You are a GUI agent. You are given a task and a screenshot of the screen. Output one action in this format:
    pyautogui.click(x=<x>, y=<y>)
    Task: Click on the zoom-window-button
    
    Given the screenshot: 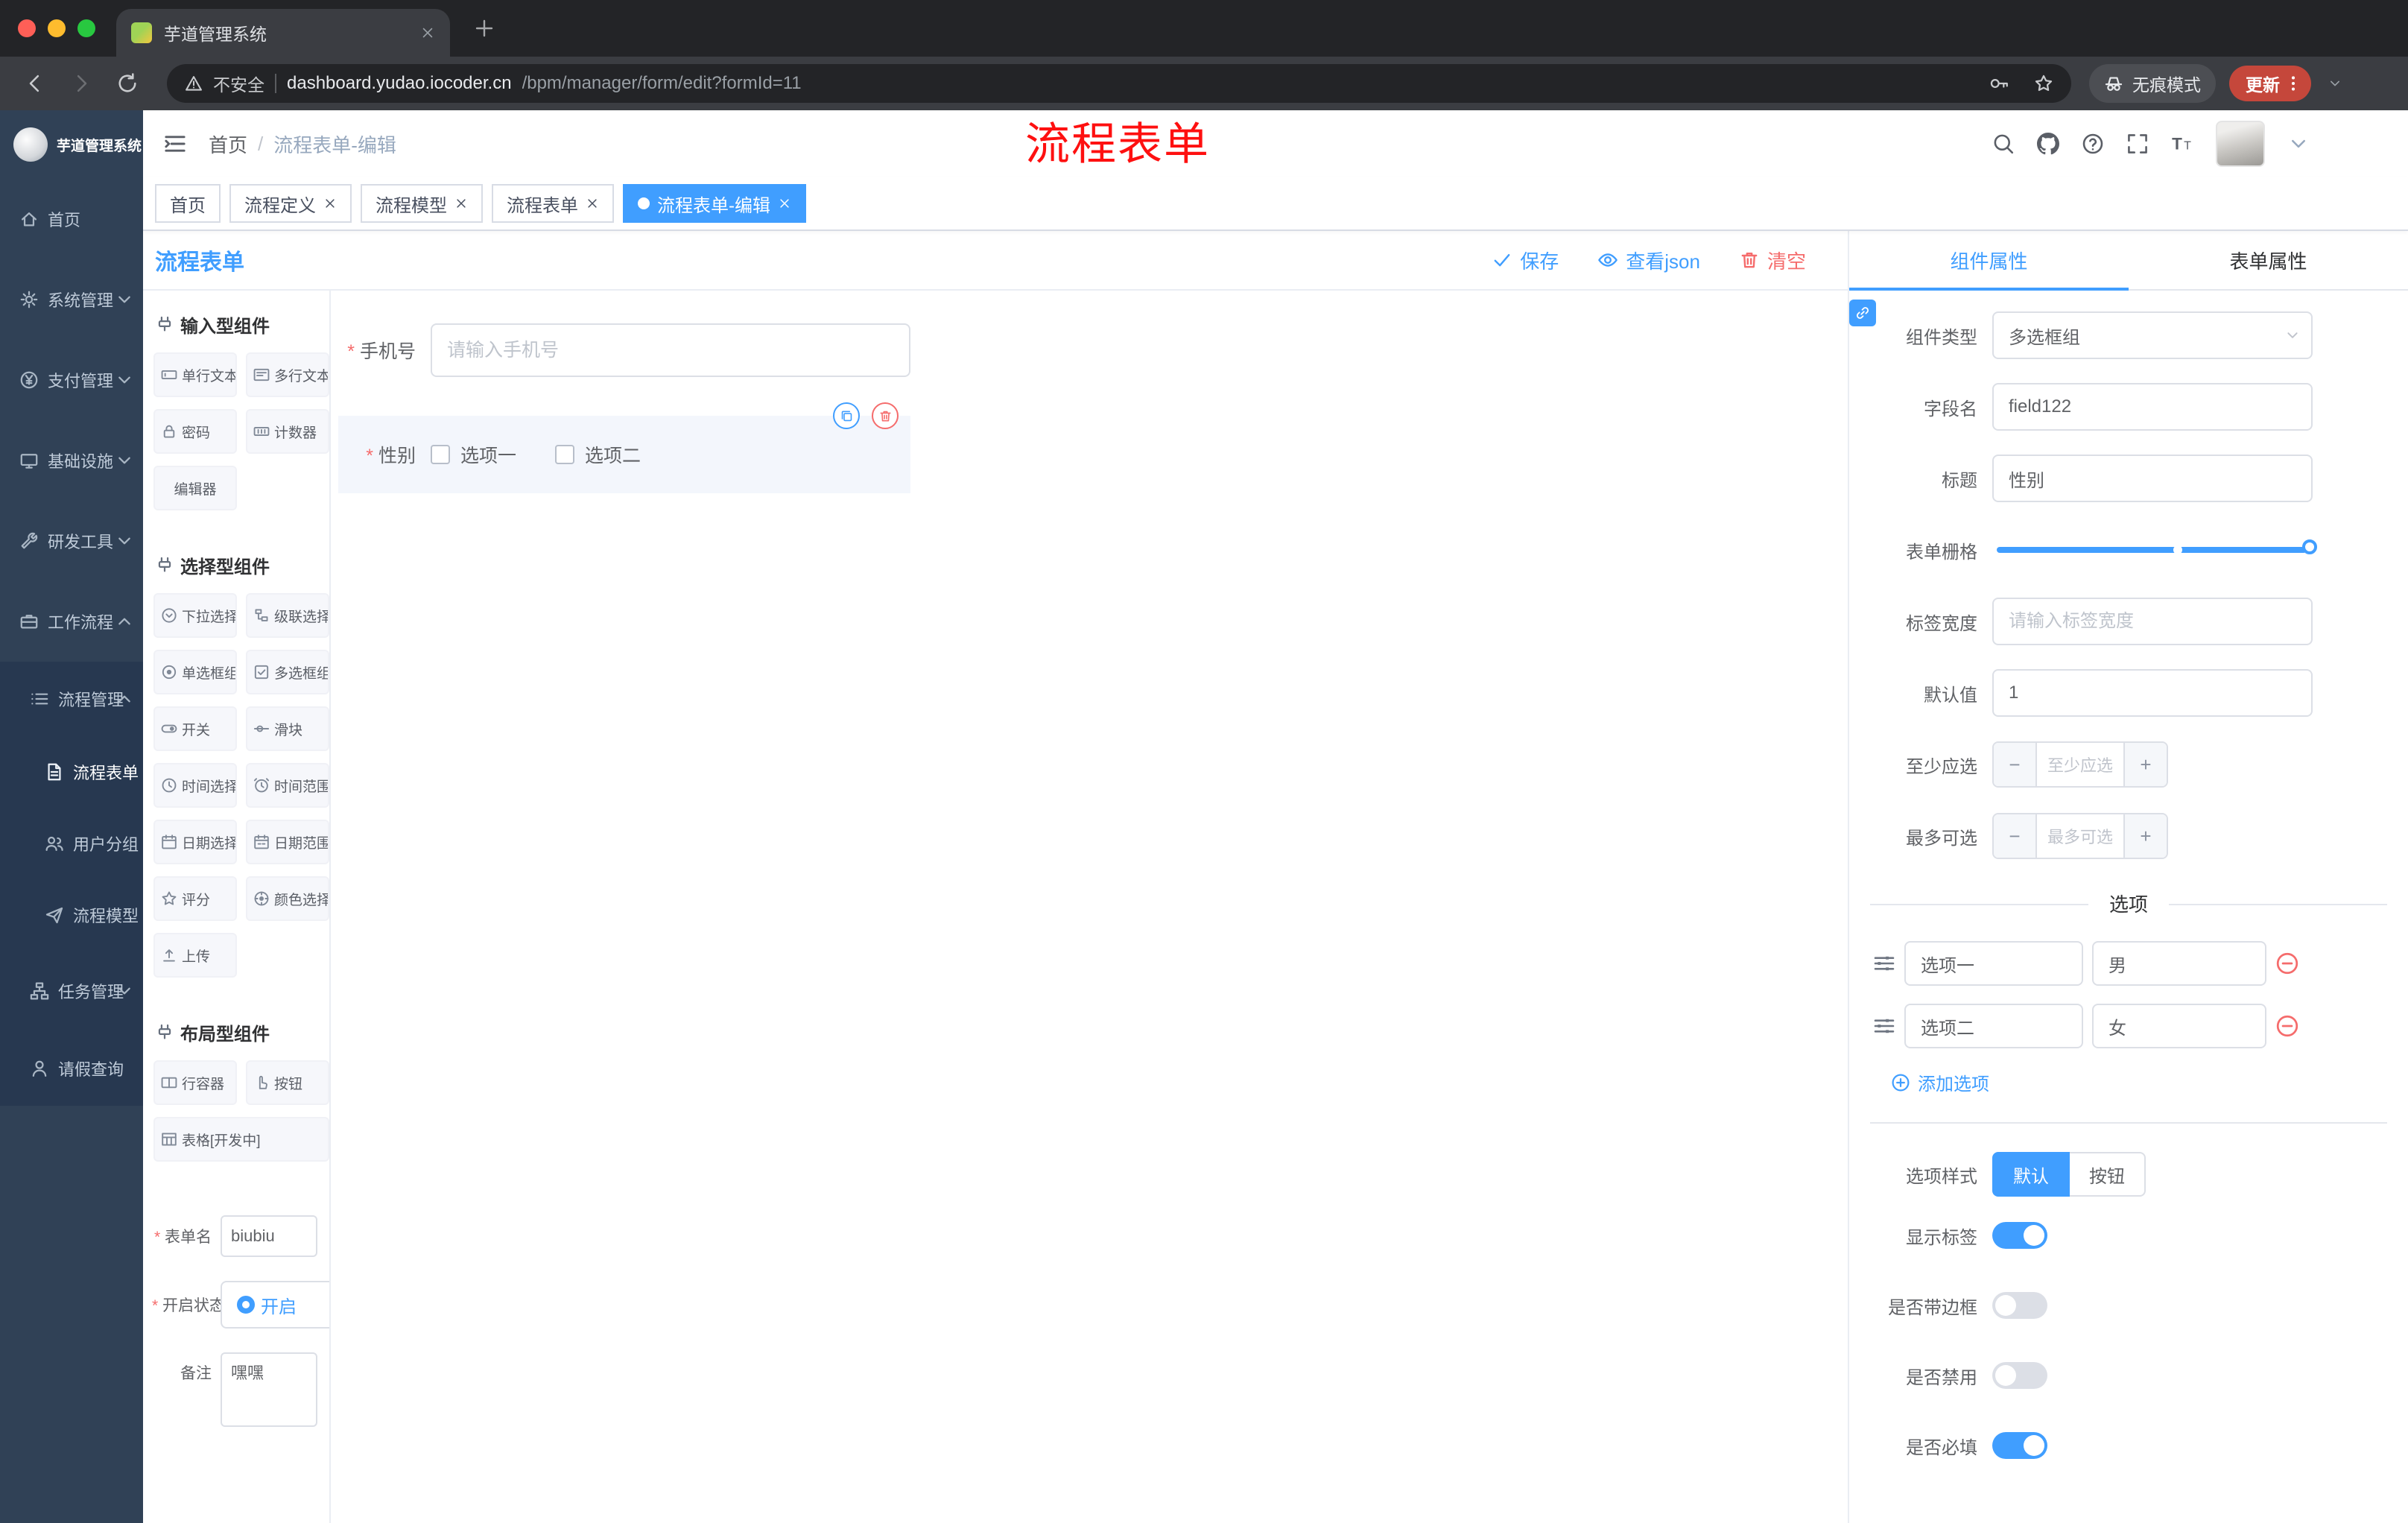 What is the action you would take?
    pyautogui.click(x=86, y=28)
    